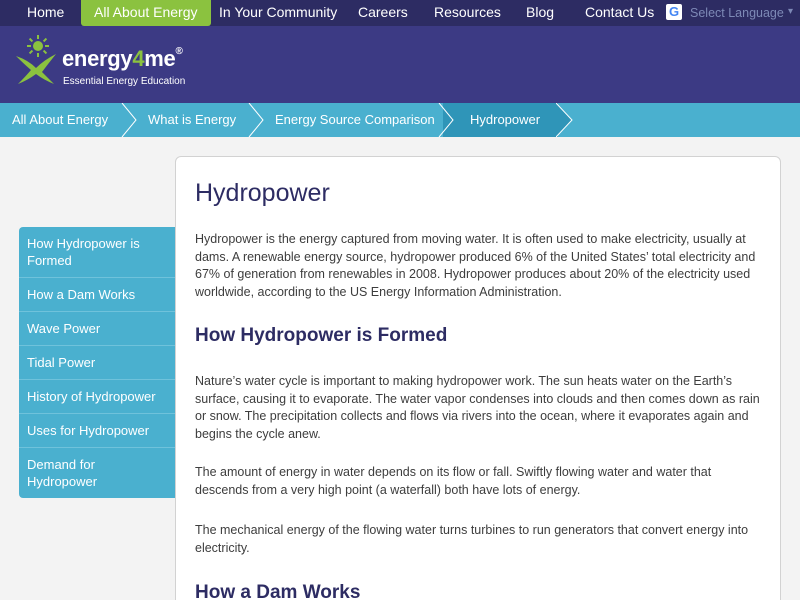  I want to click on language-selector-label: Select Language, so click(737, 13).